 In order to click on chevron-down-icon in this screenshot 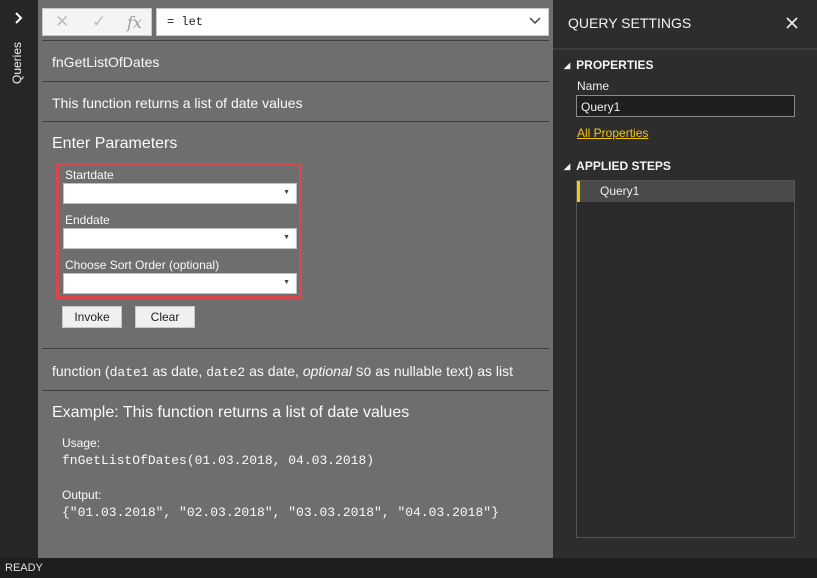, I will do `click(535, 21)`.